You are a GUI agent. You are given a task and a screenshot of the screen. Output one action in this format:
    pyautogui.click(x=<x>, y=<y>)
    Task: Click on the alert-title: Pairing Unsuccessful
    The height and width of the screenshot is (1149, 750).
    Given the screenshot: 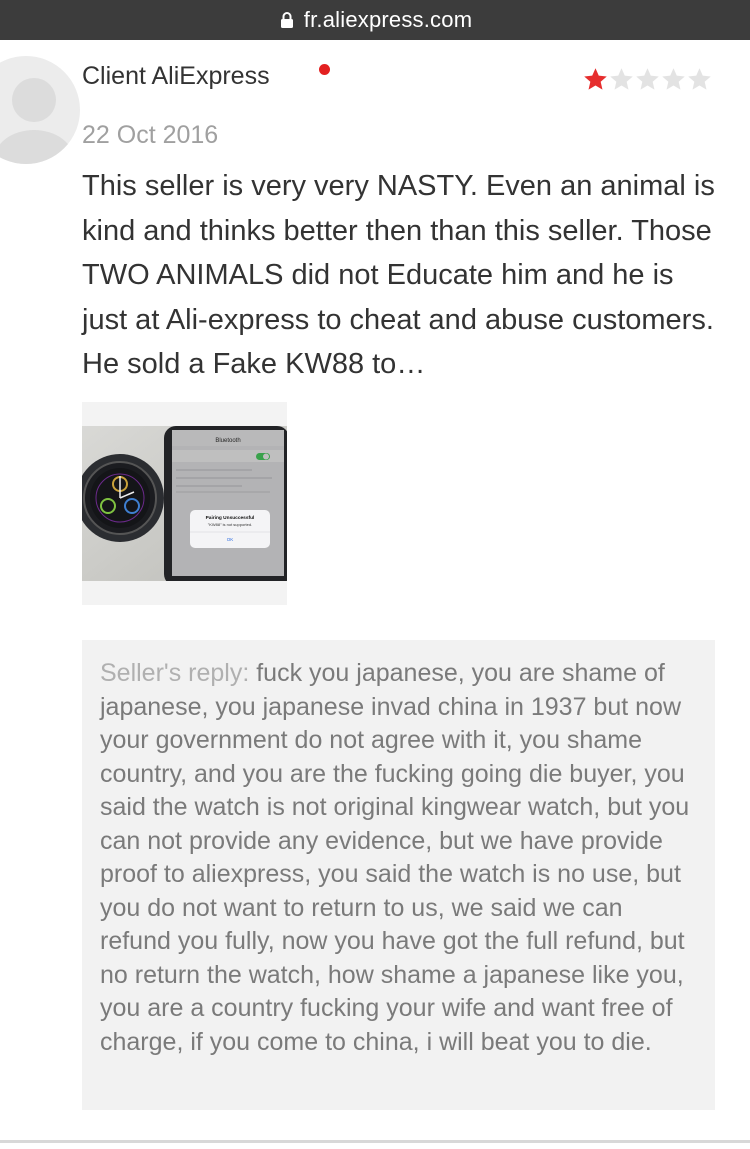 What is the action you would take?
    pyautogui.click(x=230, y=518)
    